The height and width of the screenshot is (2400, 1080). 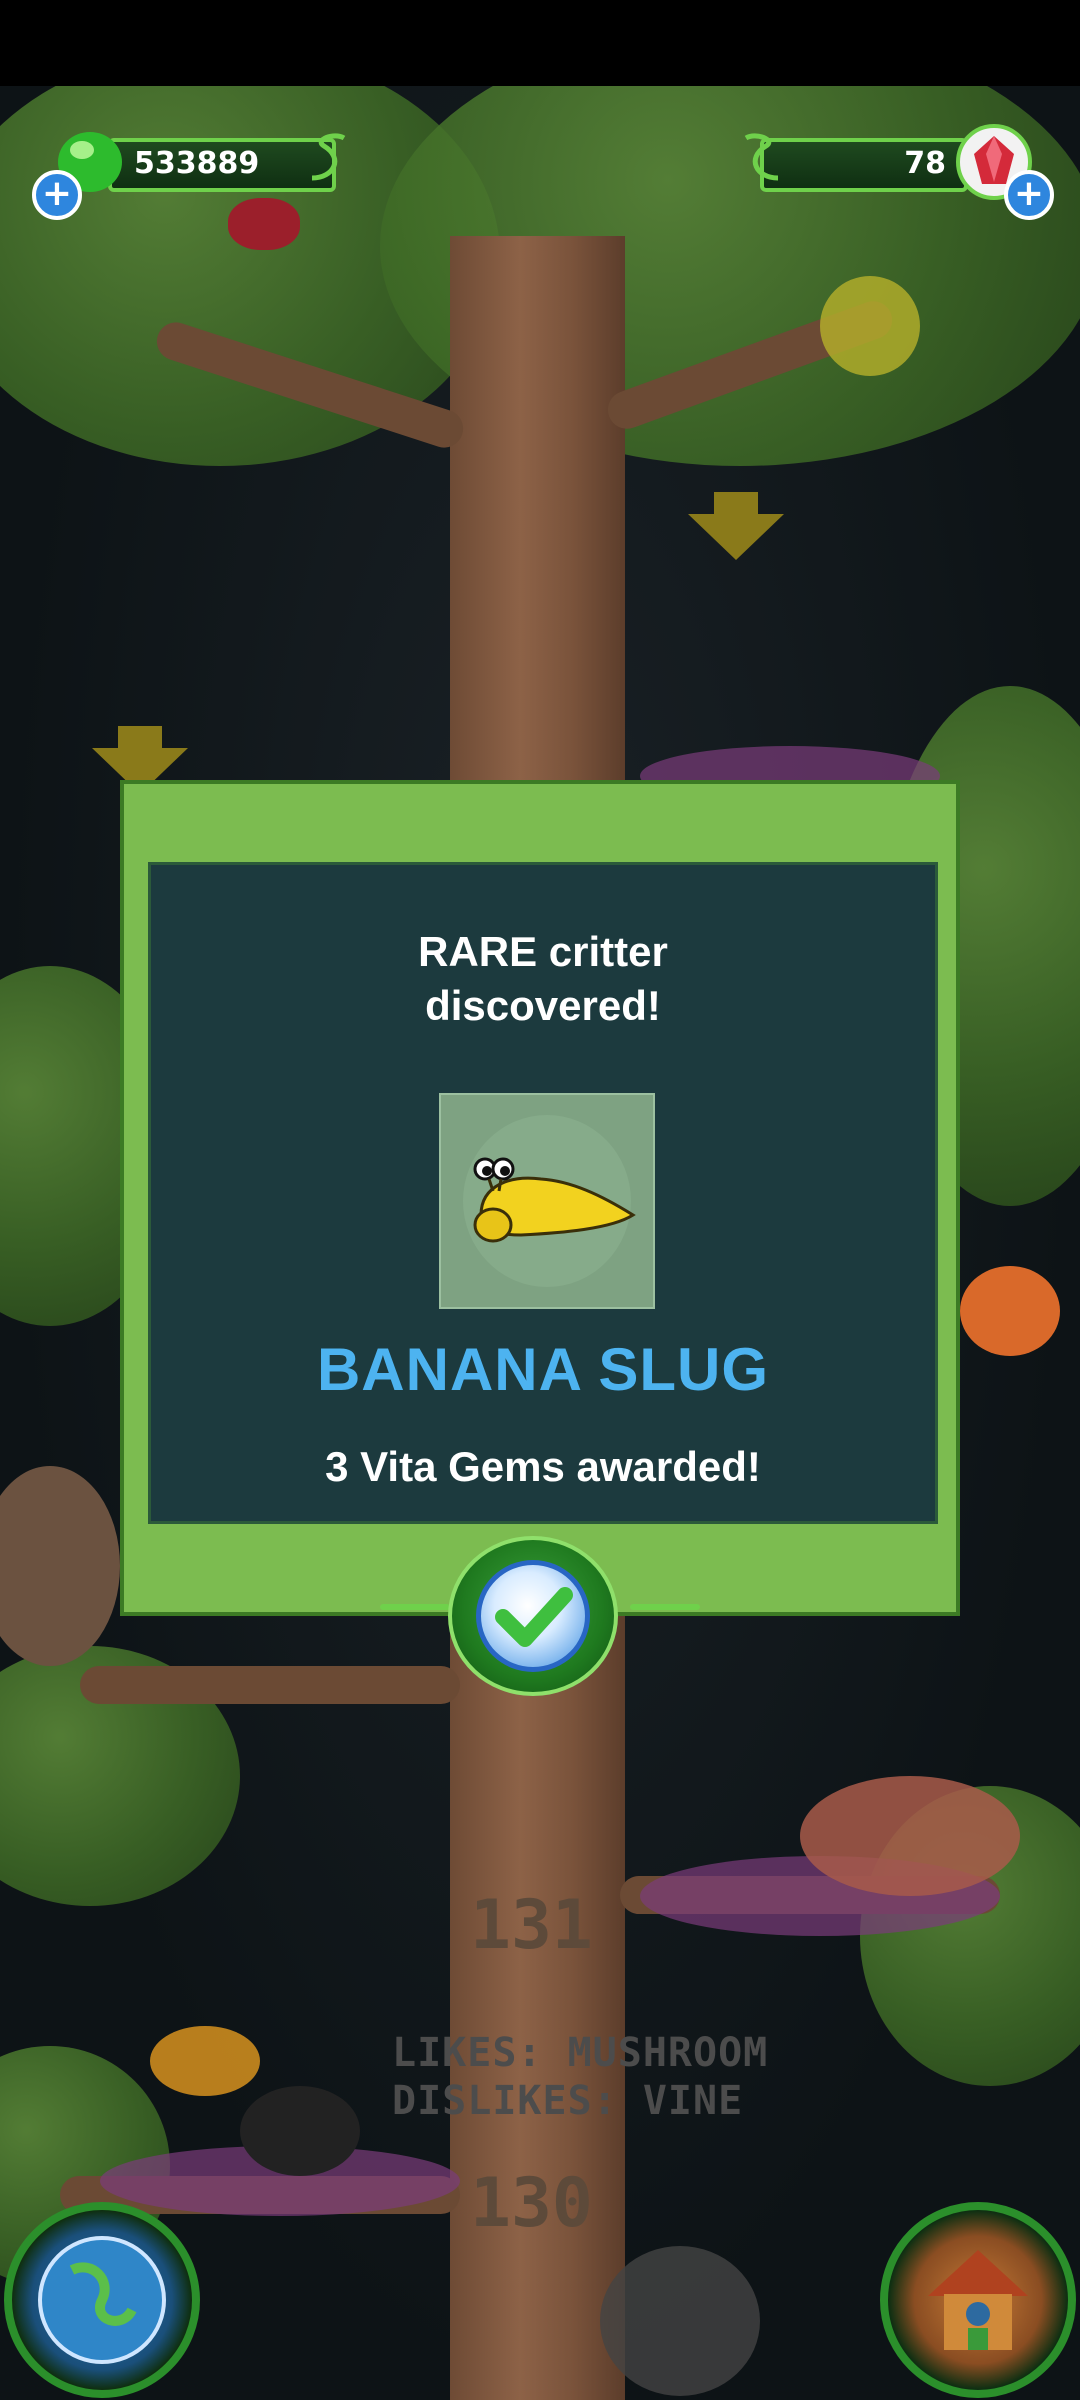 I want to click on checkmark-icon, so click(x=534, y=1617).